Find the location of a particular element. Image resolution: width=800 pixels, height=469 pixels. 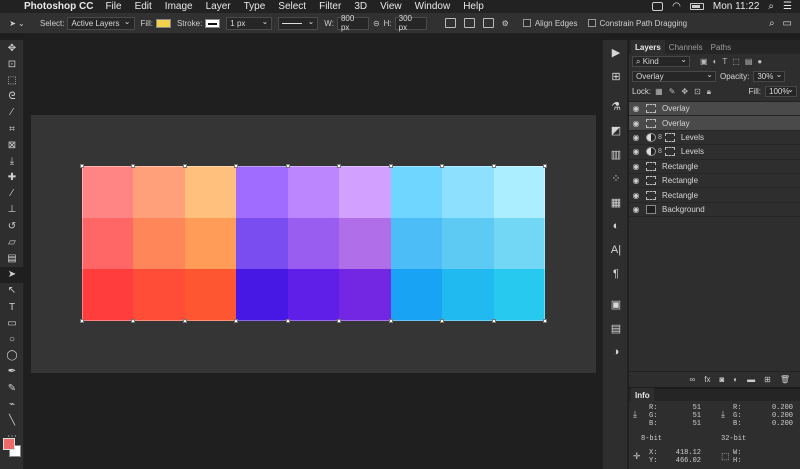

brush-tool-icon: ∕ is located at coordinates (12, 194).